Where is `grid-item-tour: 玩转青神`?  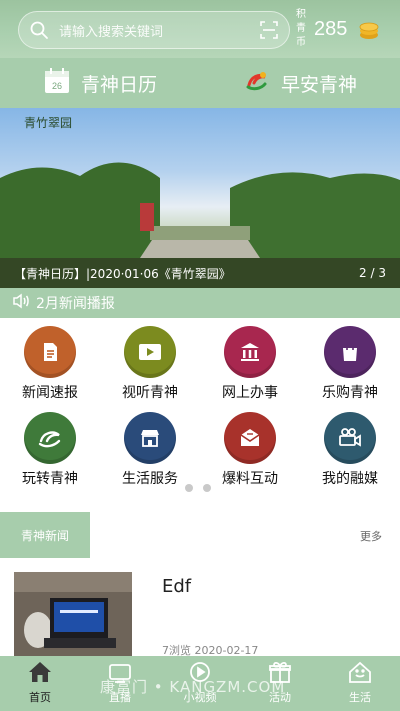 grid-item-tour: 玩转青神 is located at coordinates (50, 452).